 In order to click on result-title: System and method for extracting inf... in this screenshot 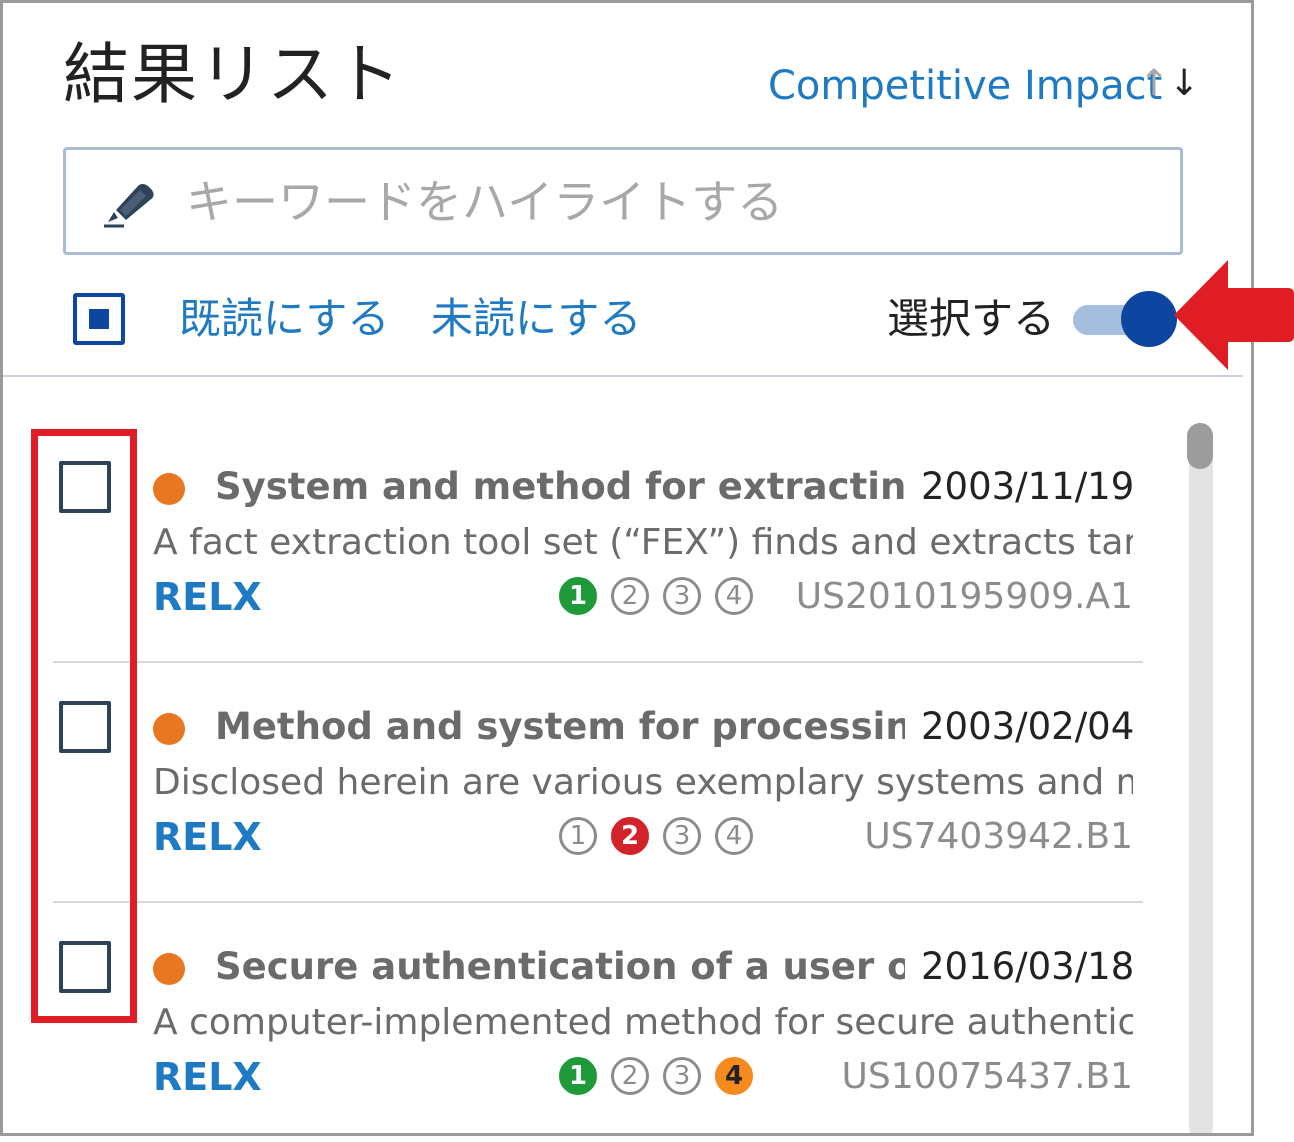, I will do `click(560, 487)`.